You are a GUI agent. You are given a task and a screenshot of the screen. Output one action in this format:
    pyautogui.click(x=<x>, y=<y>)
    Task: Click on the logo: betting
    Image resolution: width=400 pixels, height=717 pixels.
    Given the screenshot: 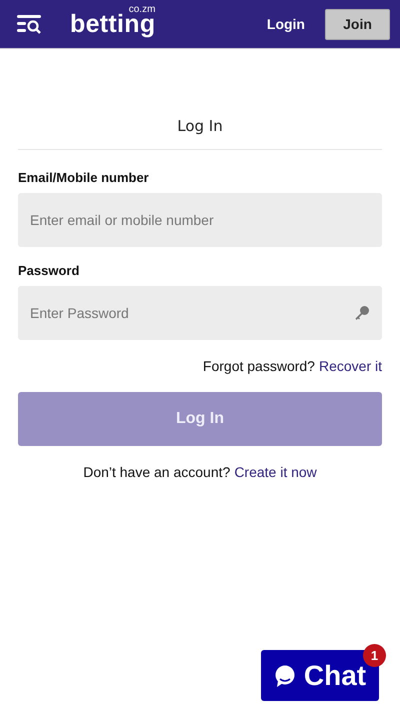 What is the action you would take?
    pyautogui.click(x=113, y=24)
    